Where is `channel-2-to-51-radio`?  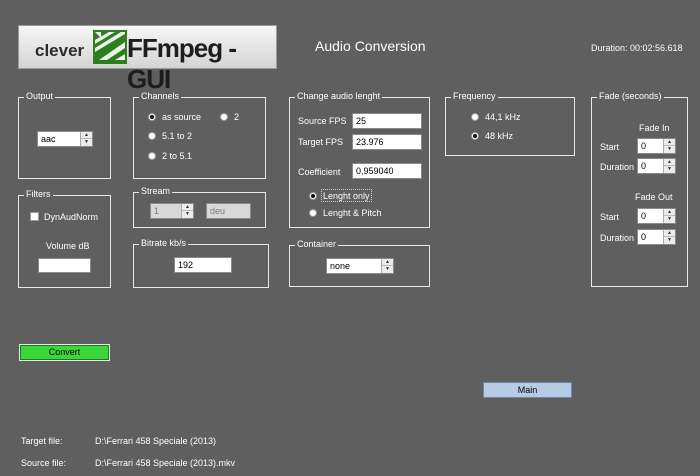 channel-2-to-51-radio is located at coordinates (152, 156).